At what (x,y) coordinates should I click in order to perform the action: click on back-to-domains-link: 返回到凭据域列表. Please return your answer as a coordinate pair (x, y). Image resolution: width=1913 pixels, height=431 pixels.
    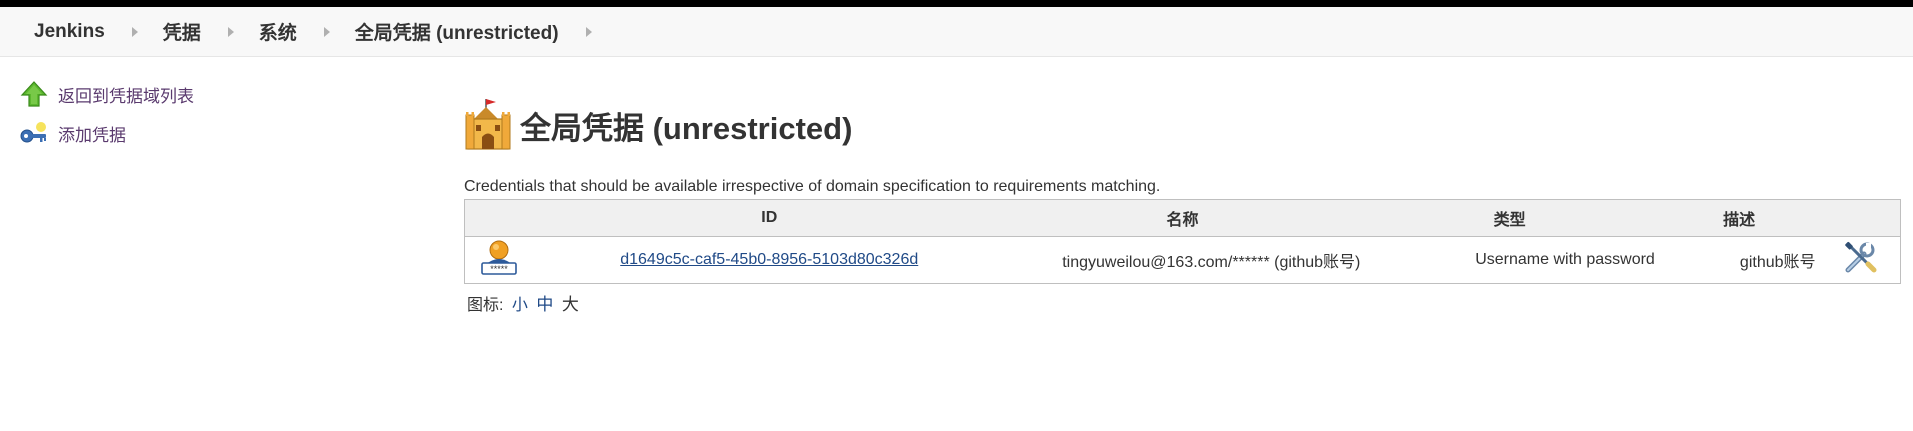
    Looking at the image, I should click on (126, 94).